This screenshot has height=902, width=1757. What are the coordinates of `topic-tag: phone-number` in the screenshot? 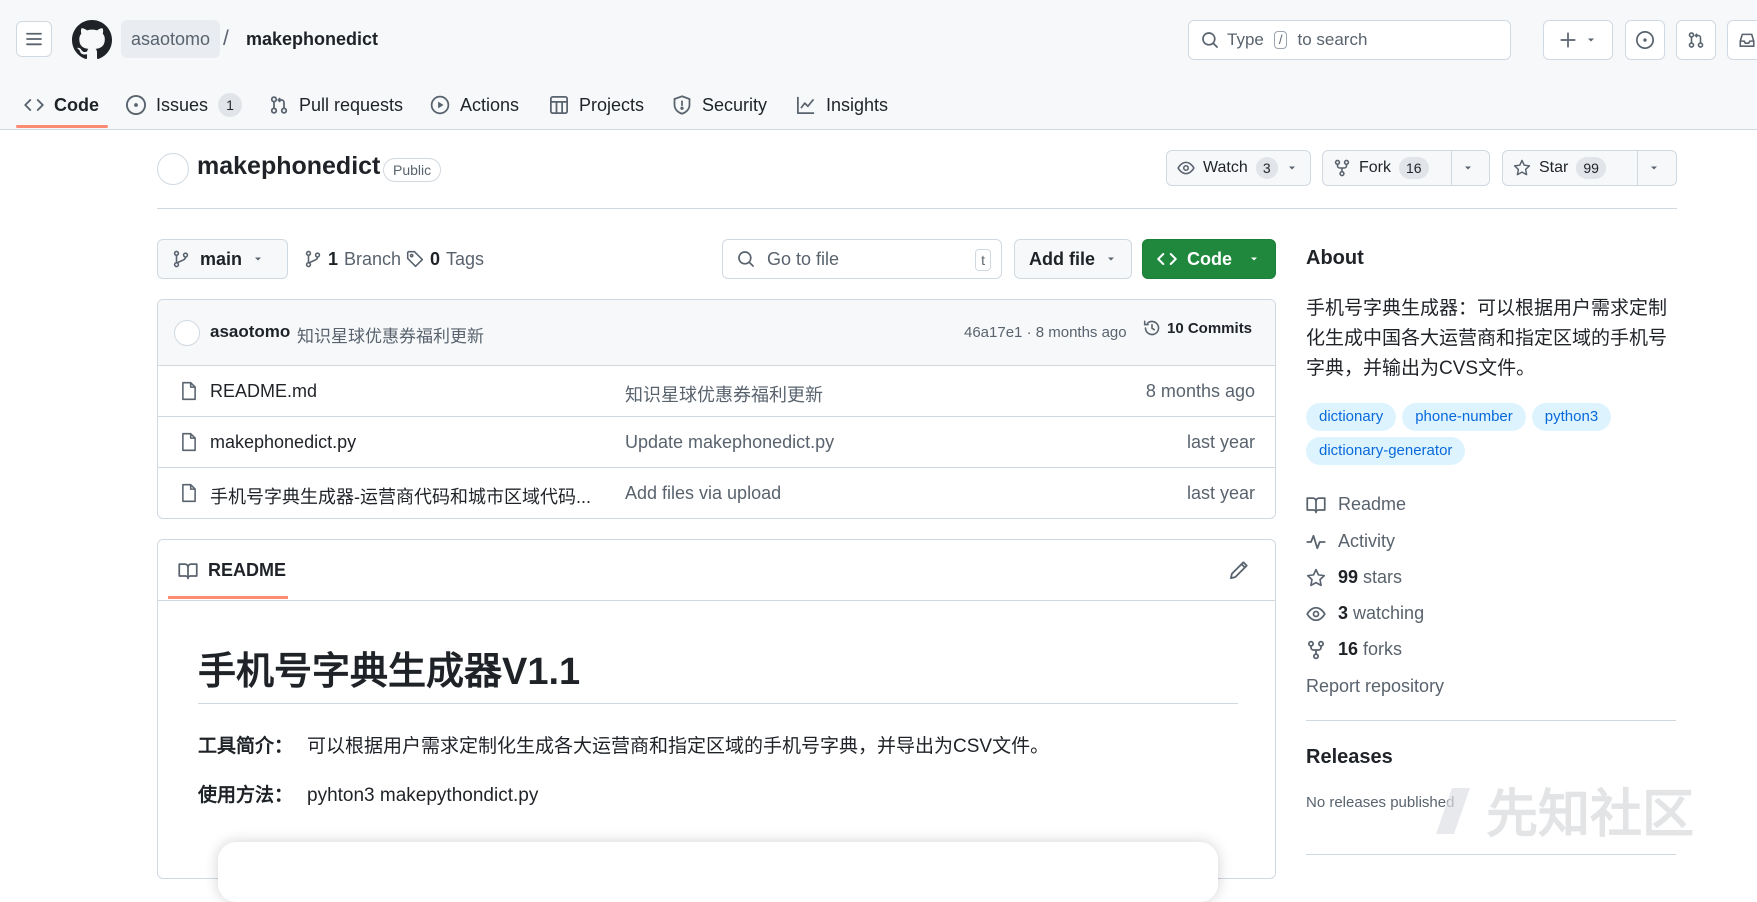 It's located at (1464, 417).